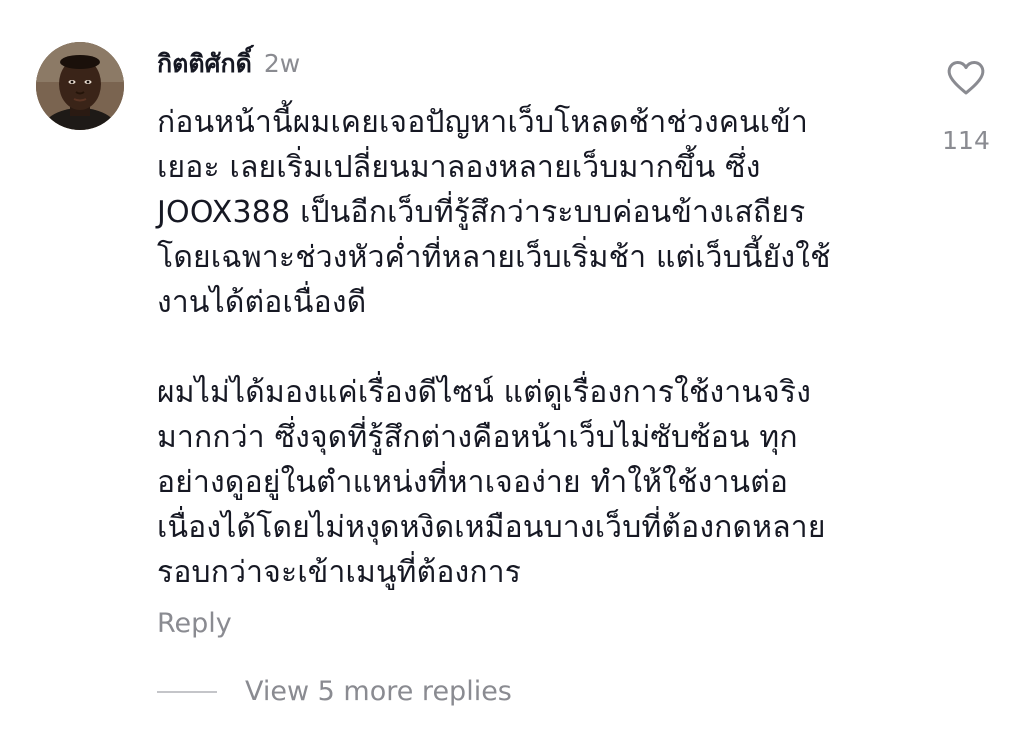 The image size is (1024, 734). Describe the element at coordinates (378, 691) in the screenshot. I see `view-more-replies-label: View 5 more replies` at that location.